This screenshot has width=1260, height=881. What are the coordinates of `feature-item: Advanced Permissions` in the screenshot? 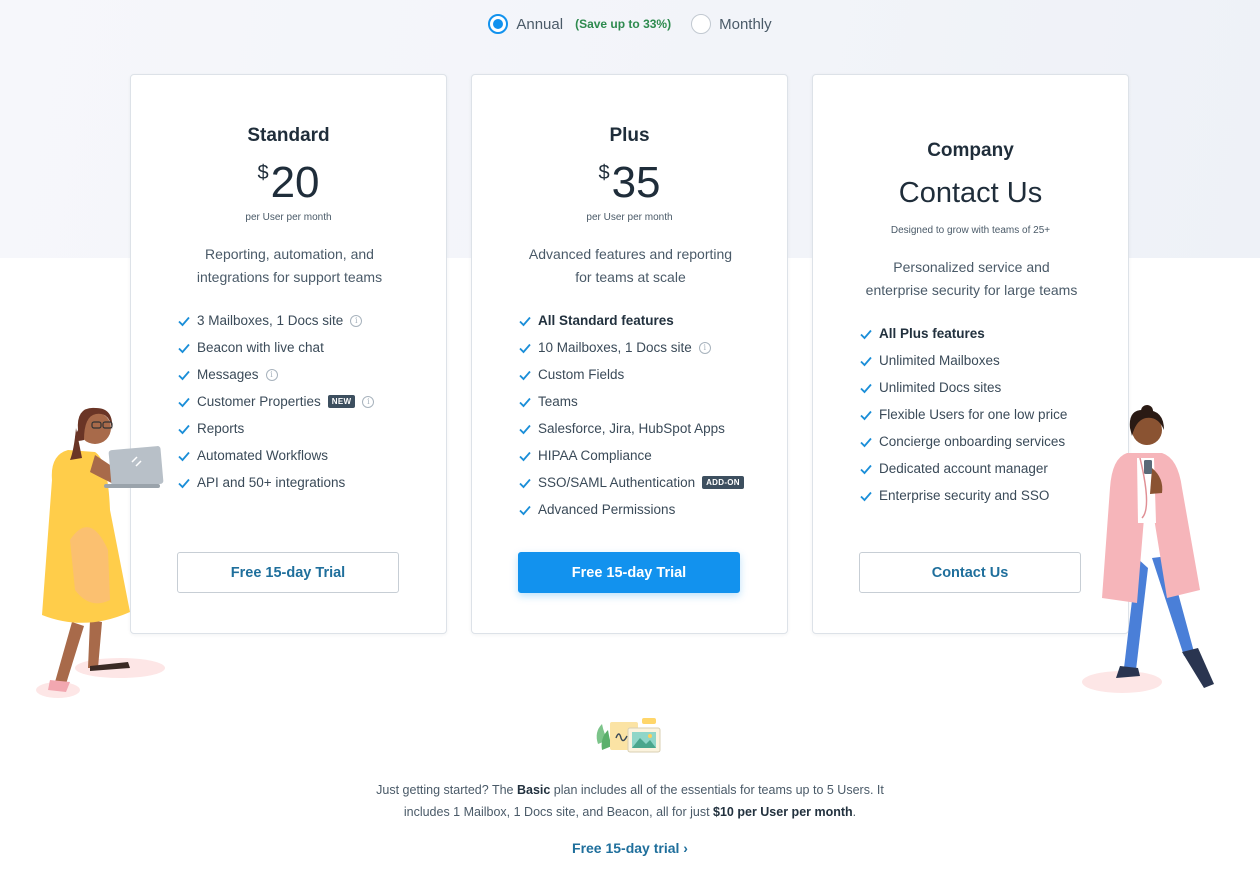 It's located at (631, 509).